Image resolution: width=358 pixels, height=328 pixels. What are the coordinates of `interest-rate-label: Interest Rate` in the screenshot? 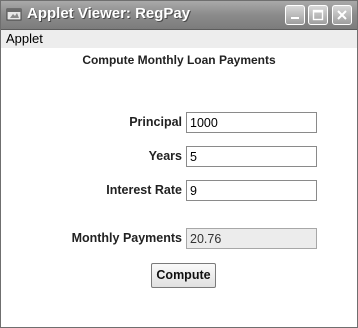 It's located at (144, 190).